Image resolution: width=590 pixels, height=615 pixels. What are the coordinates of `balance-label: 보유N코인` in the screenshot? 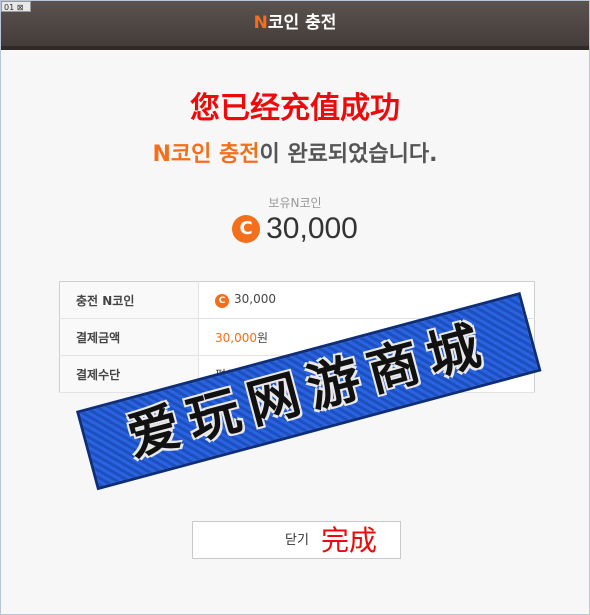 It's located at (295, 203).